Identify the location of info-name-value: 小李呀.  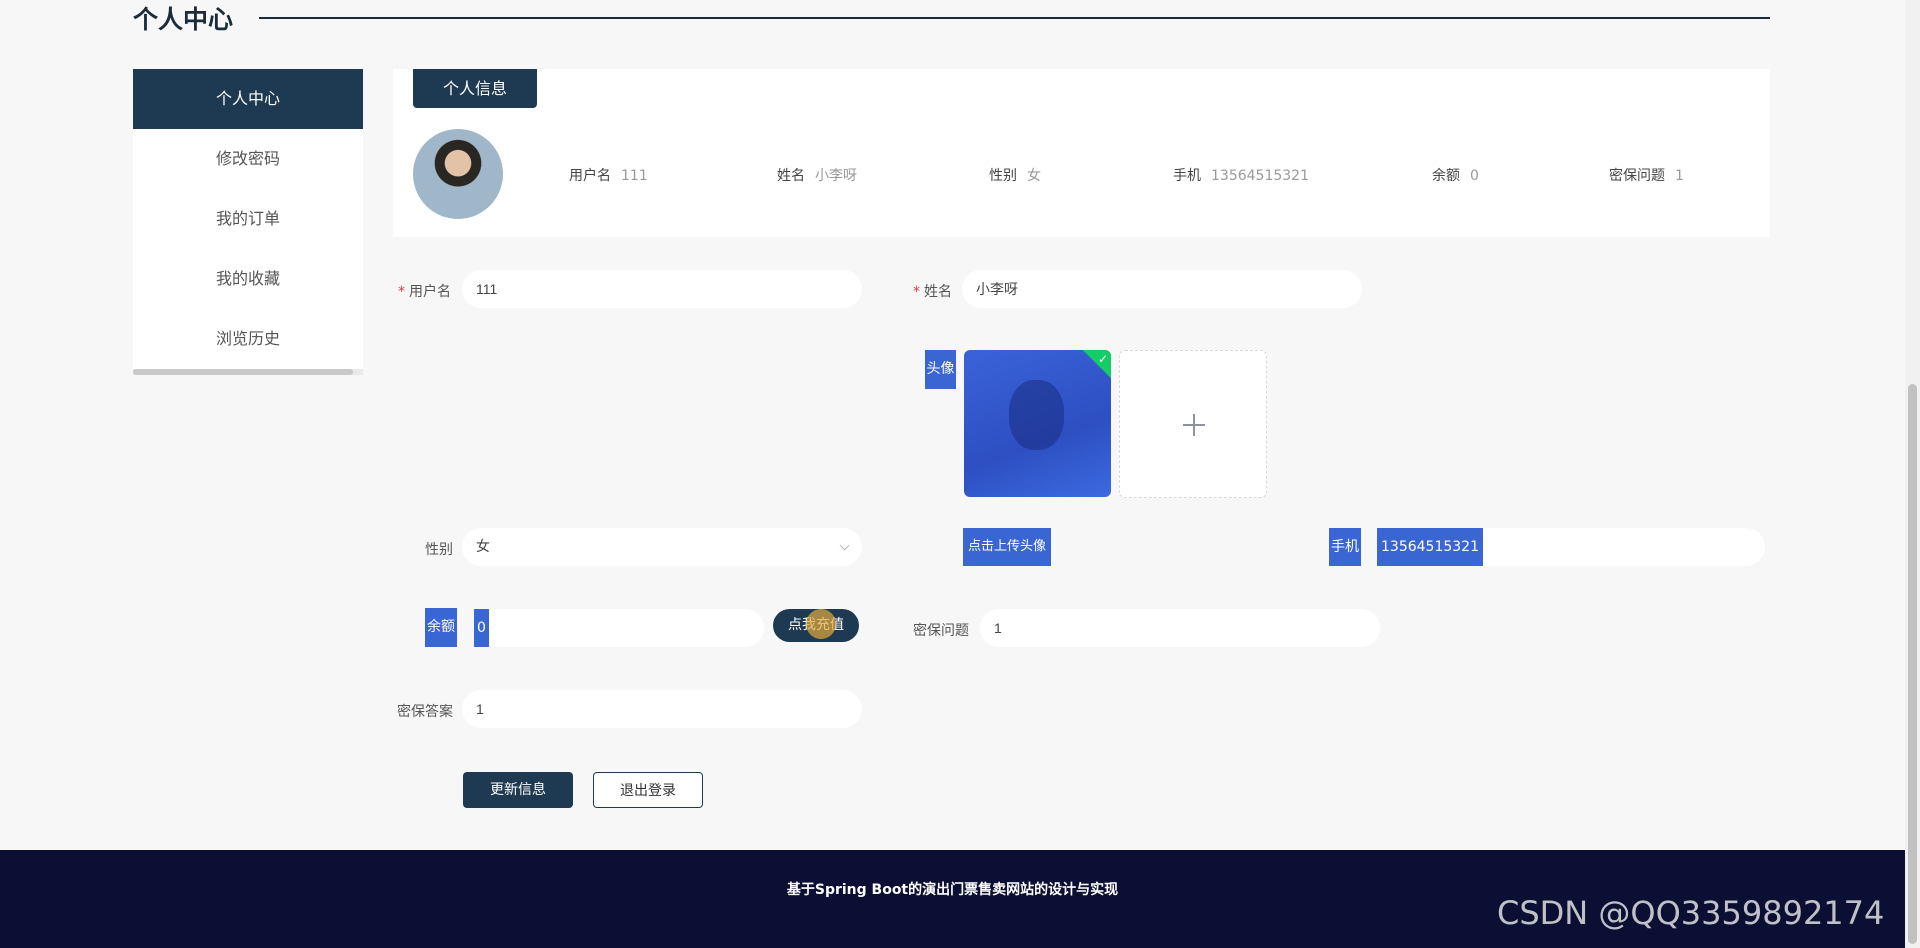
(836, 176).